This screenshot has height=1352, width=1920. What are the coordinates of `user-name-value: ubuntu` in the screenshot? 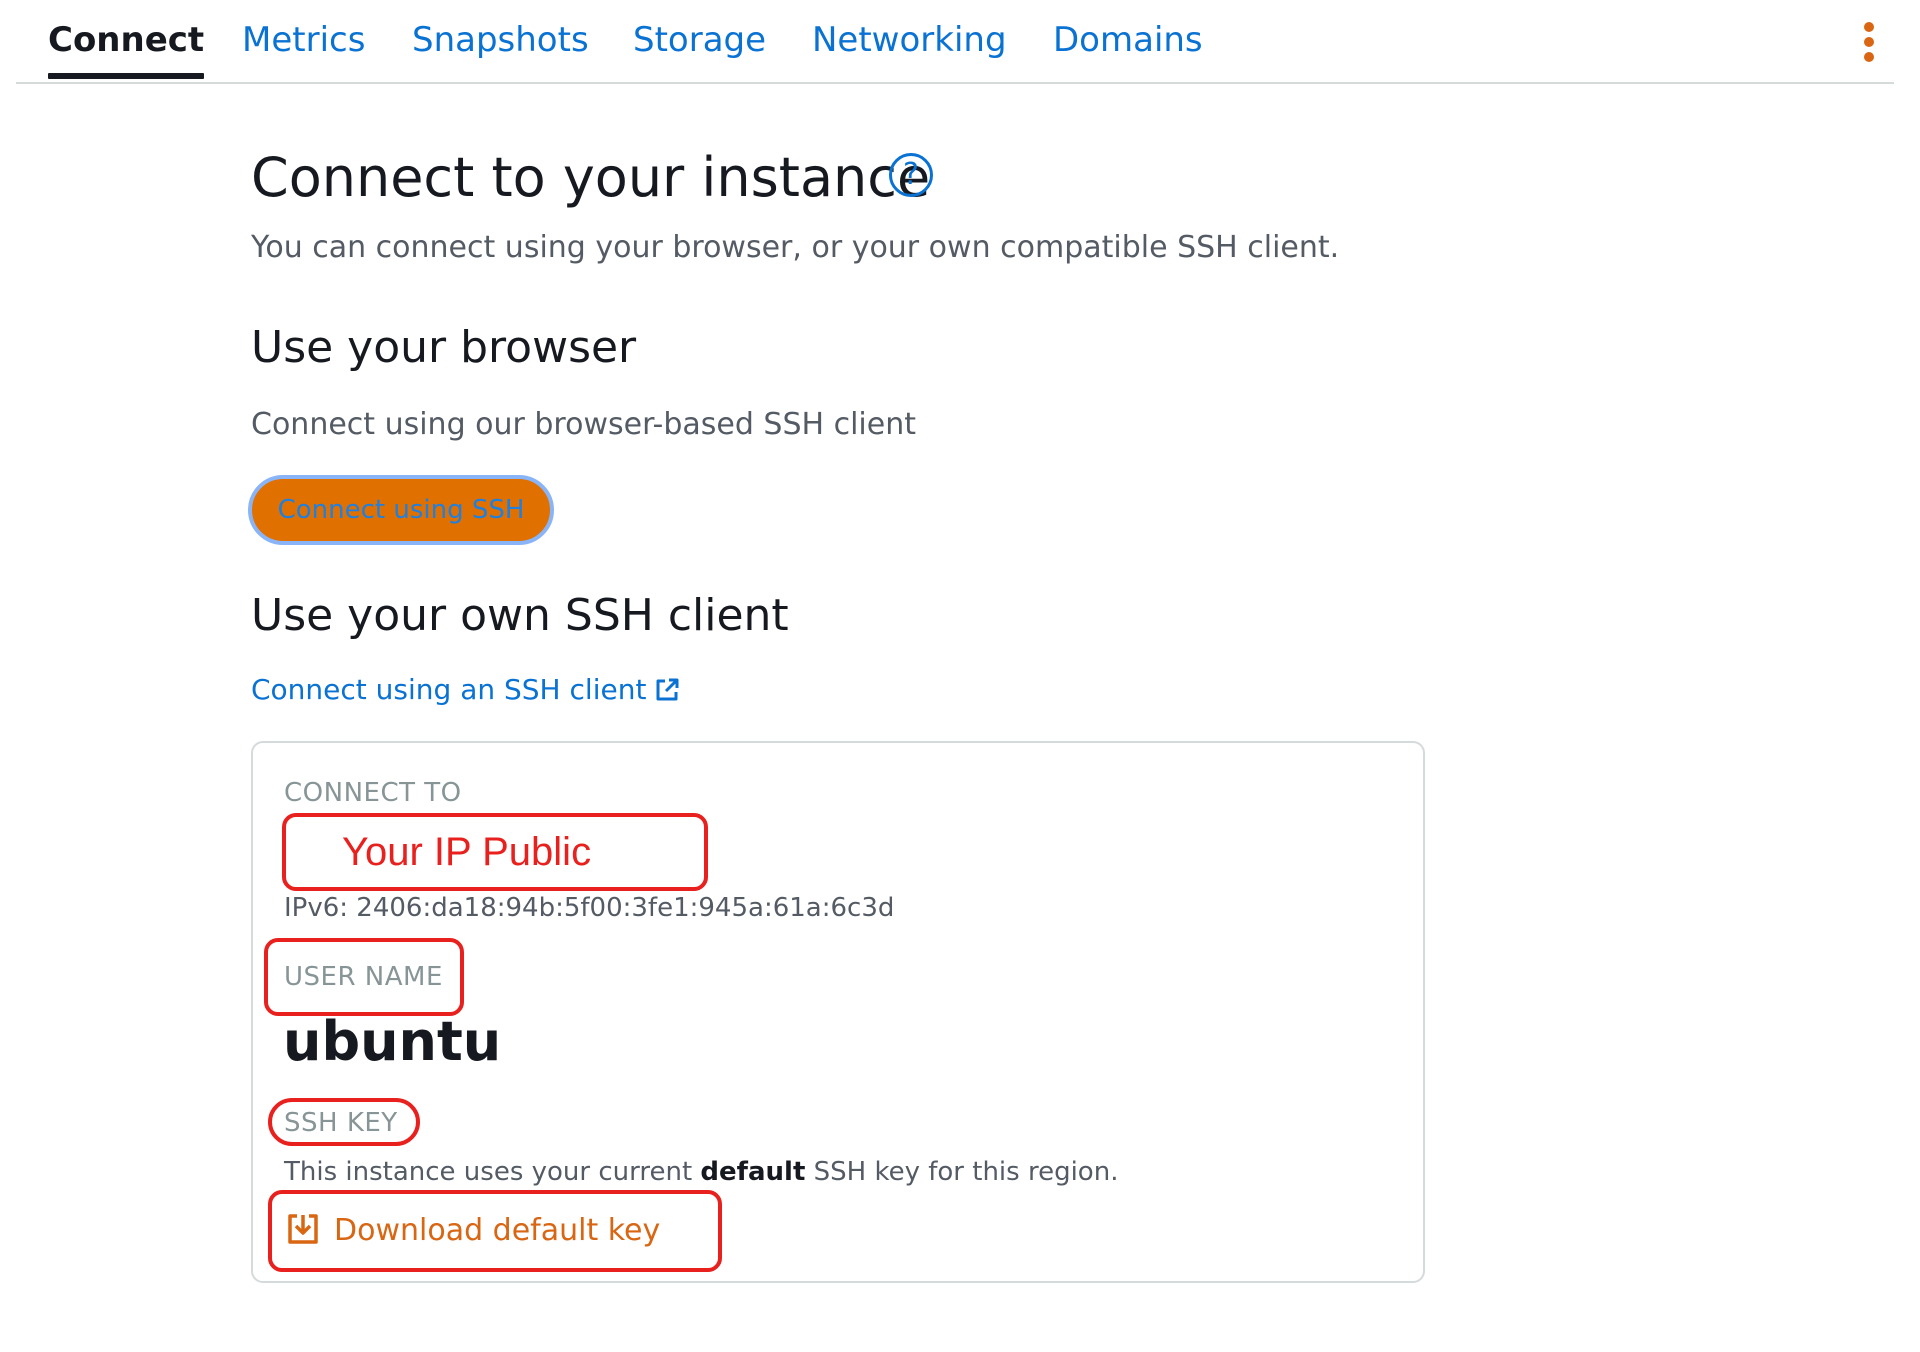 It's located at (392, 1041).